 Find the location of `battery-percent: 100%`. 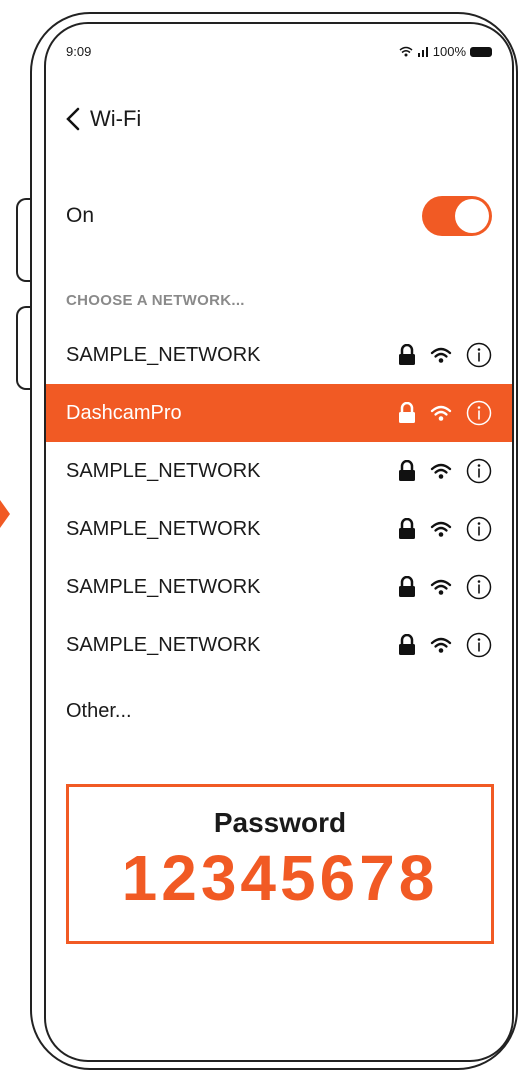

battery-percent: 100% is located at coordinates (449, 51).